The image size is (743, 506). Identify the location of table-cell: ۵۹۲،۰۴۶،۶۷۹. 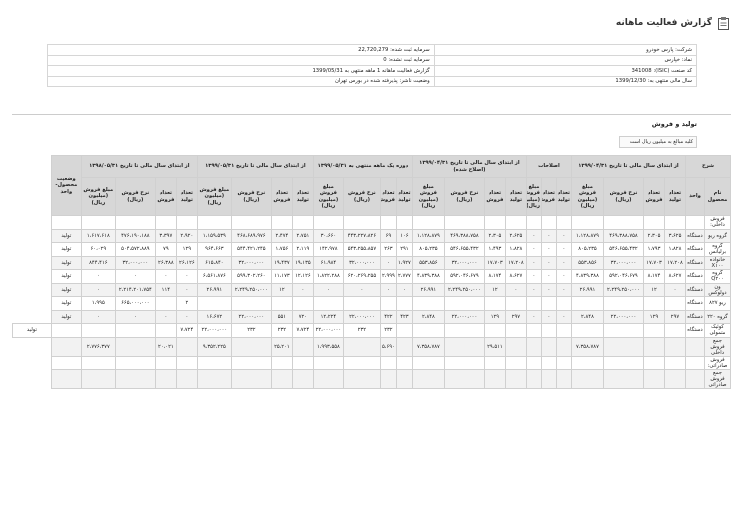
(623, 276).